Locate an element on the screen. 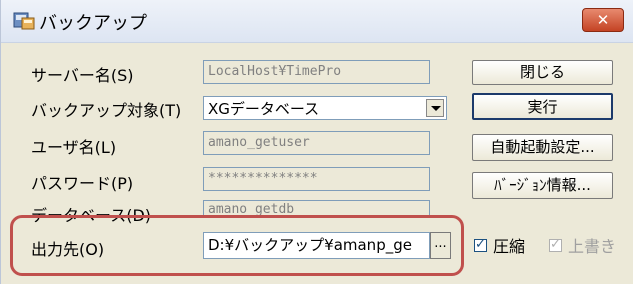 Image resolution: width=633 pixels, height=284 pixels. user-field: amano_getuser is located at coordinates (316, 143).